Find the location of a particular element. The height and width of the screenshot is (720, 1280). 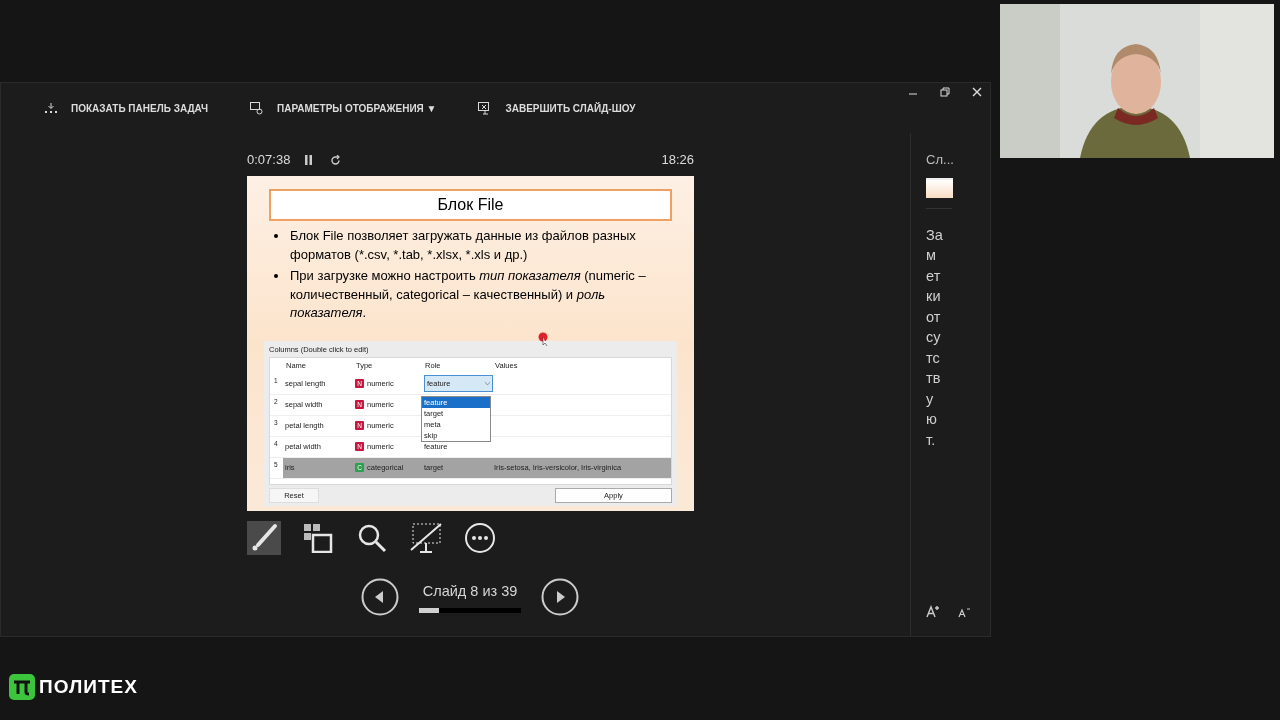

monitor-gear-icon is located at coordinates (257, 108).